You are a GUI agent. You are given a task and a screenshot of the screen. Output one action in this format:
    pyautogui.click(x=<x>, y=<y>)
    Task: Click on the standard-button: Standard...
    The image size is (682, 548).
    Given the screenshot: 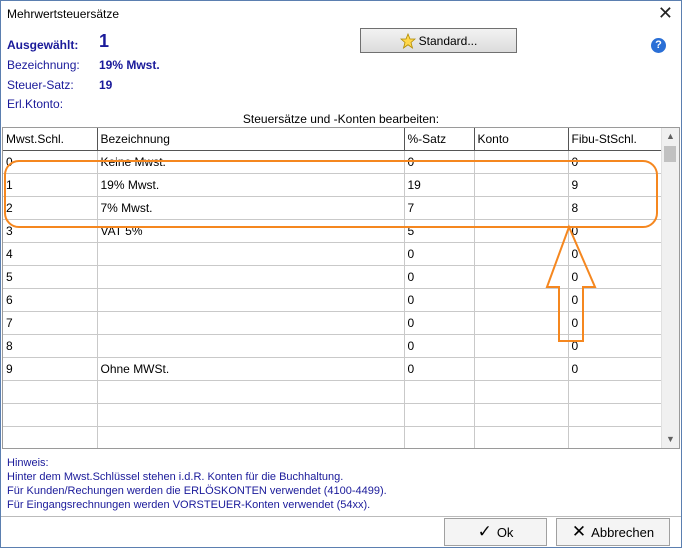 What is the action you would take?
    pyautogui.click(x=438, y=40)
    